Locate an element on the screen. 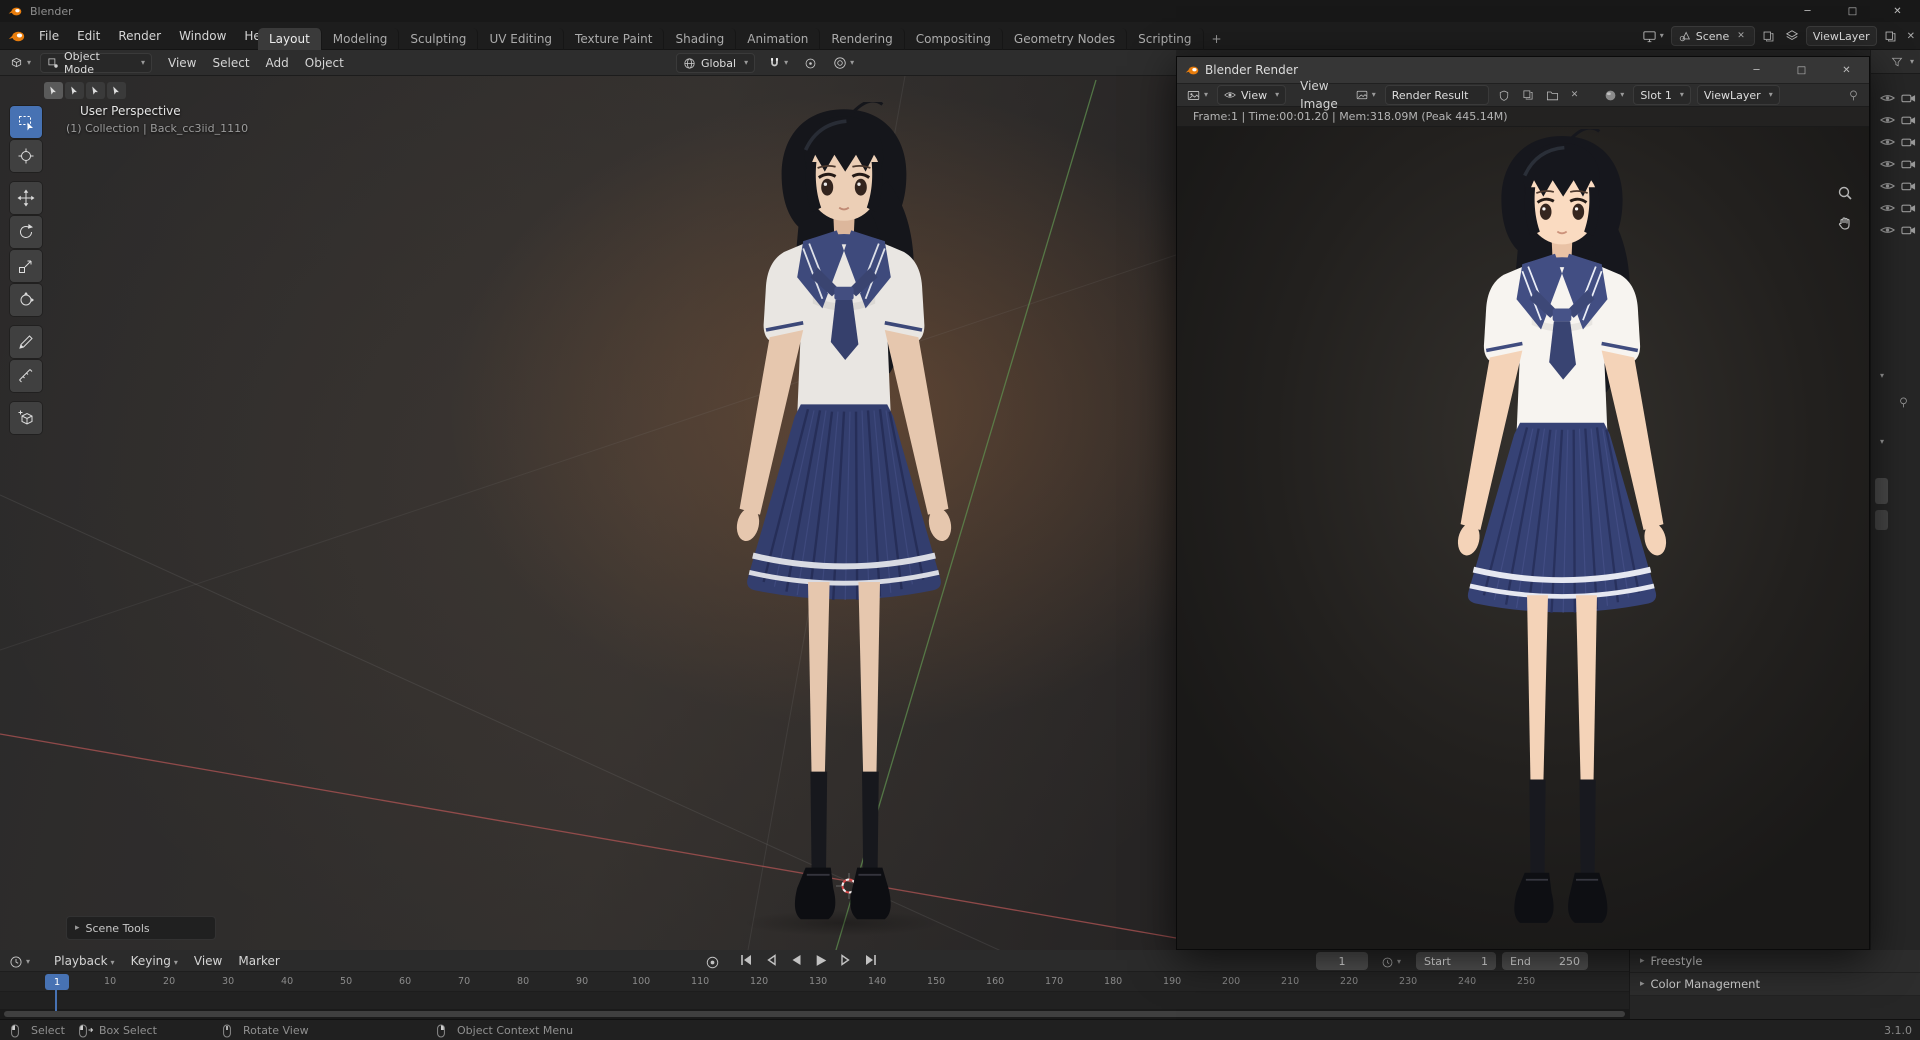 The image size is (1920, 1040). filter-icon is located at coordinates (1897, 62).